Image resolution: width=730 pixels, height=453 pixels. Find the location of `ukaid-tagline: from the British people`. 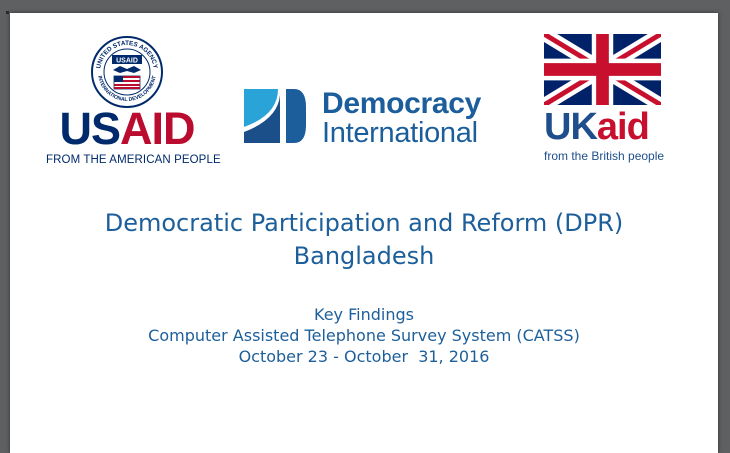

ukaid-tagline: from the British people is located at coordinates (604, 156).